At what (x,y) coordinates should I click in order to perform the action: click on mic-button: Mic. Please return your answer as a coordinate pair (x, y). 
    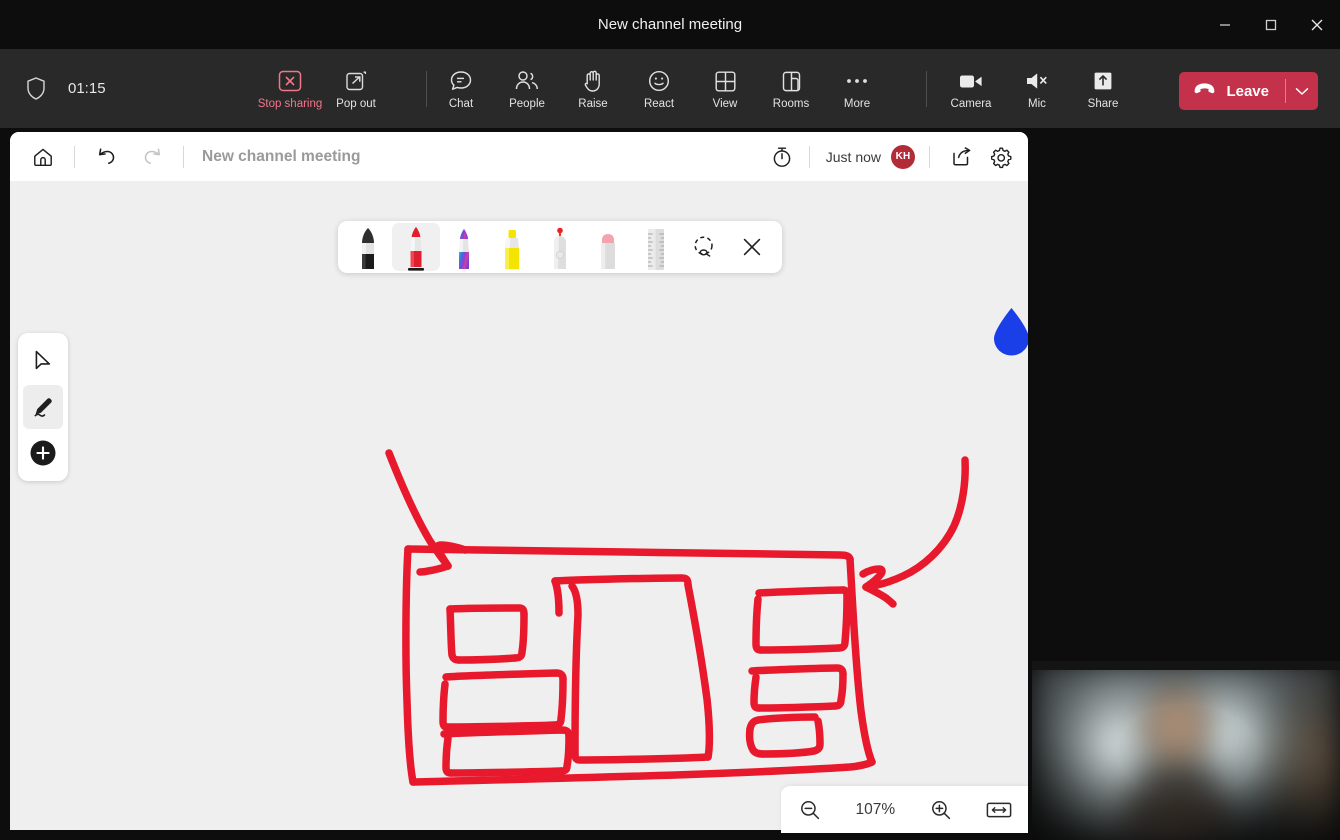
    Looking at the image, I should click on (1037, 89).